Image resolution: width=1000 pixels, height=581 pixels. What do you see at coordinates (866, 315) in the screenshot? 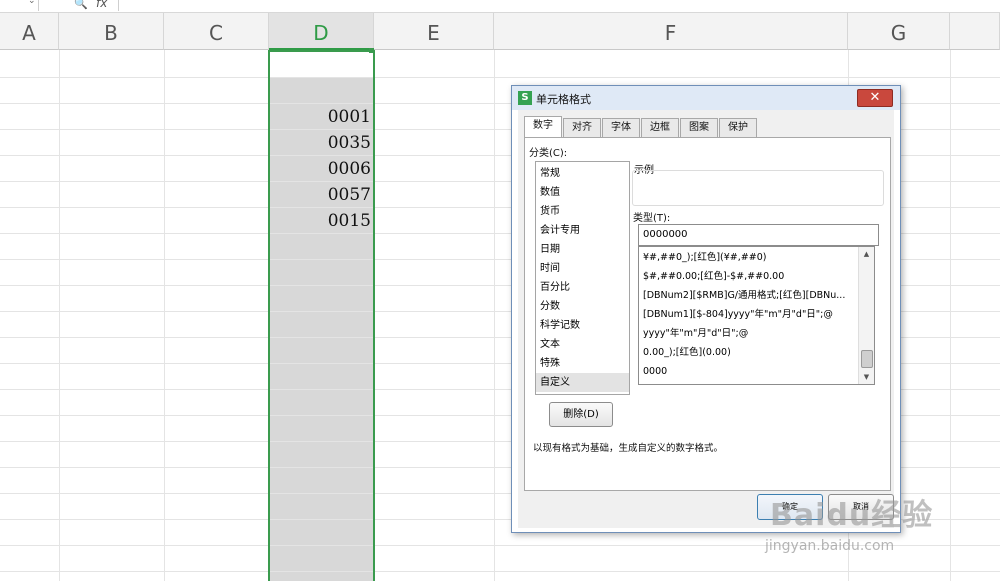
I see `format-list-scrollbar: ▲ ▼` at bounding box center [866, 315].